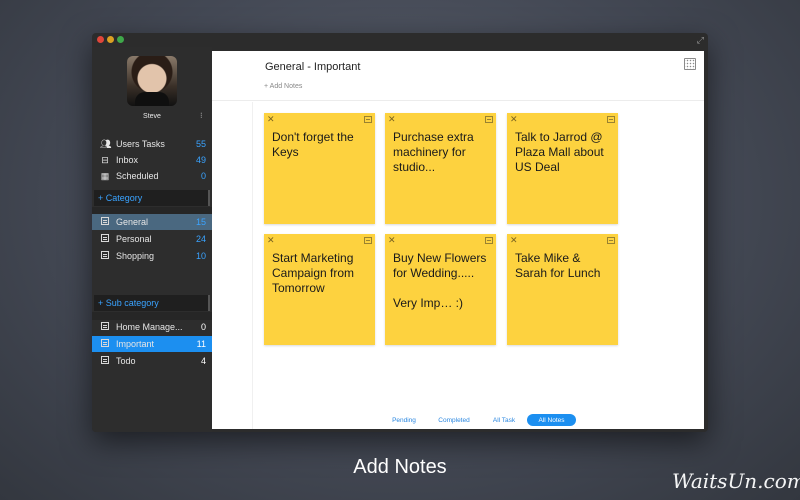 The width and height of the screenshot is (800, 500). I want to click on zoom-window-button, so click(120, 39).